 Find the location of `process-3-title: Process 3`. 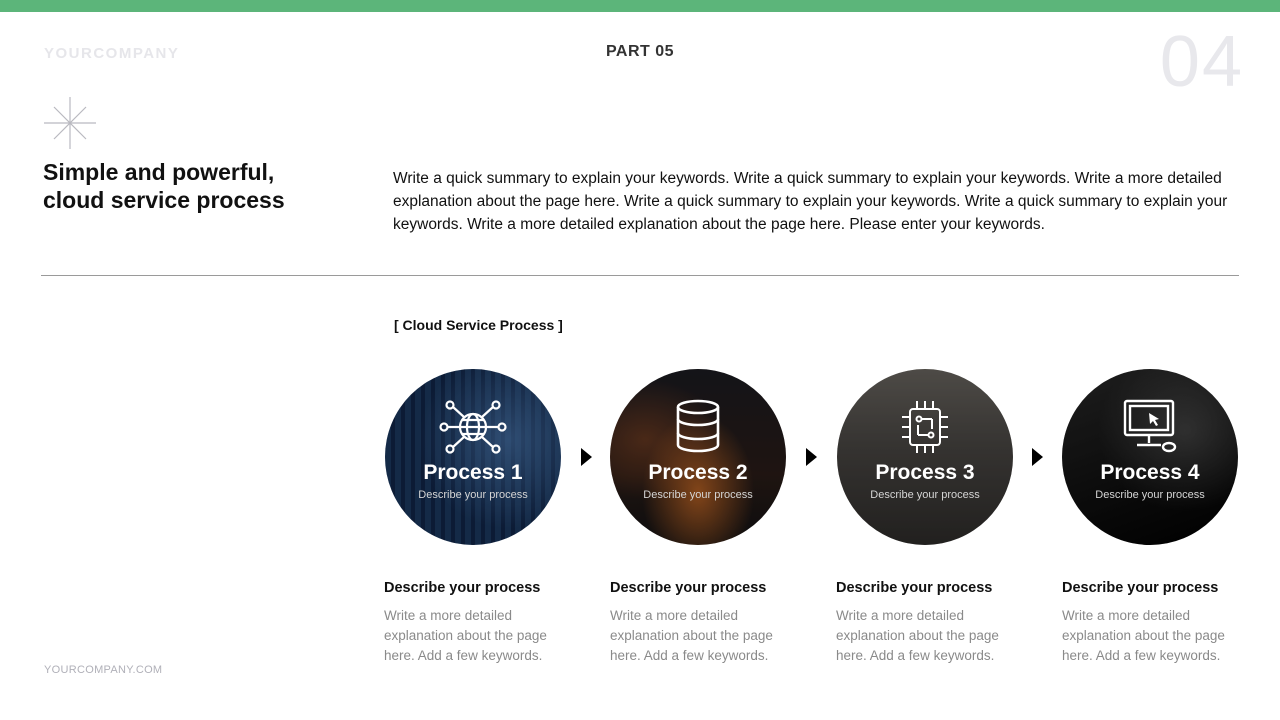

process-3-title: Process 3 is located at coordinates (925, 472).